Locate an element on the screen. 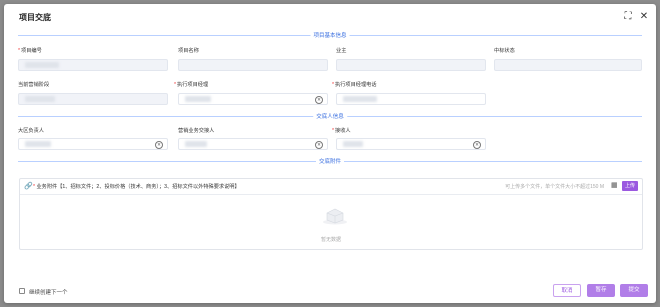 The height and width of the screenshot is (307, 660). current-sales-stage-field is located at coordinates (93, 99).